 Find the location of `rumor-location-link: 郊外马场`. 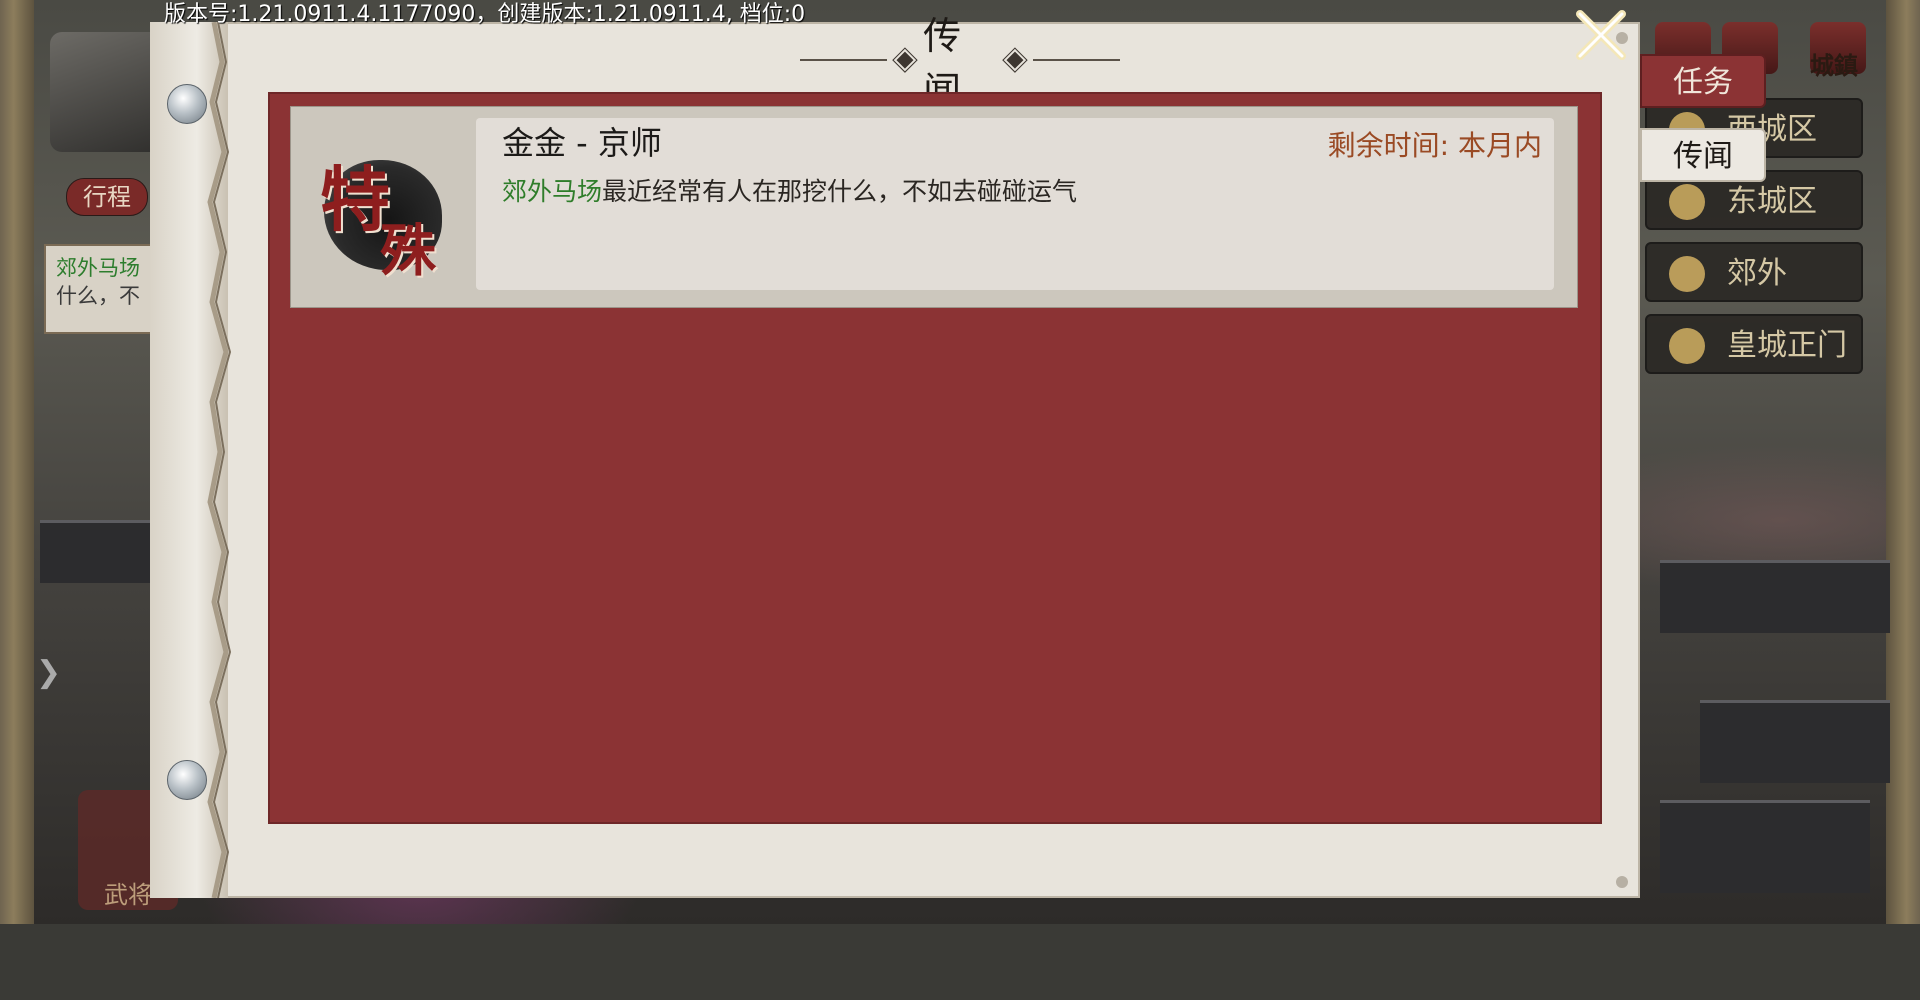

rumor-location-link: 郊外马场 is located at coordinates (552, 191).